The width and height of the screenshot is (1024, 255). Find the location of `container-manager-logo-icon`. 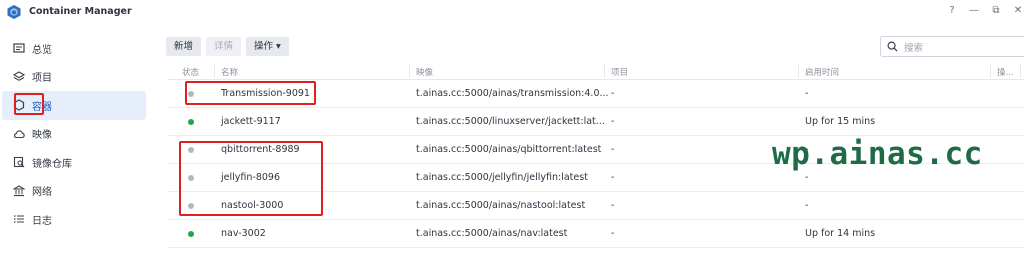

container-manager-logo-icon is located at coordinates (14, 12).